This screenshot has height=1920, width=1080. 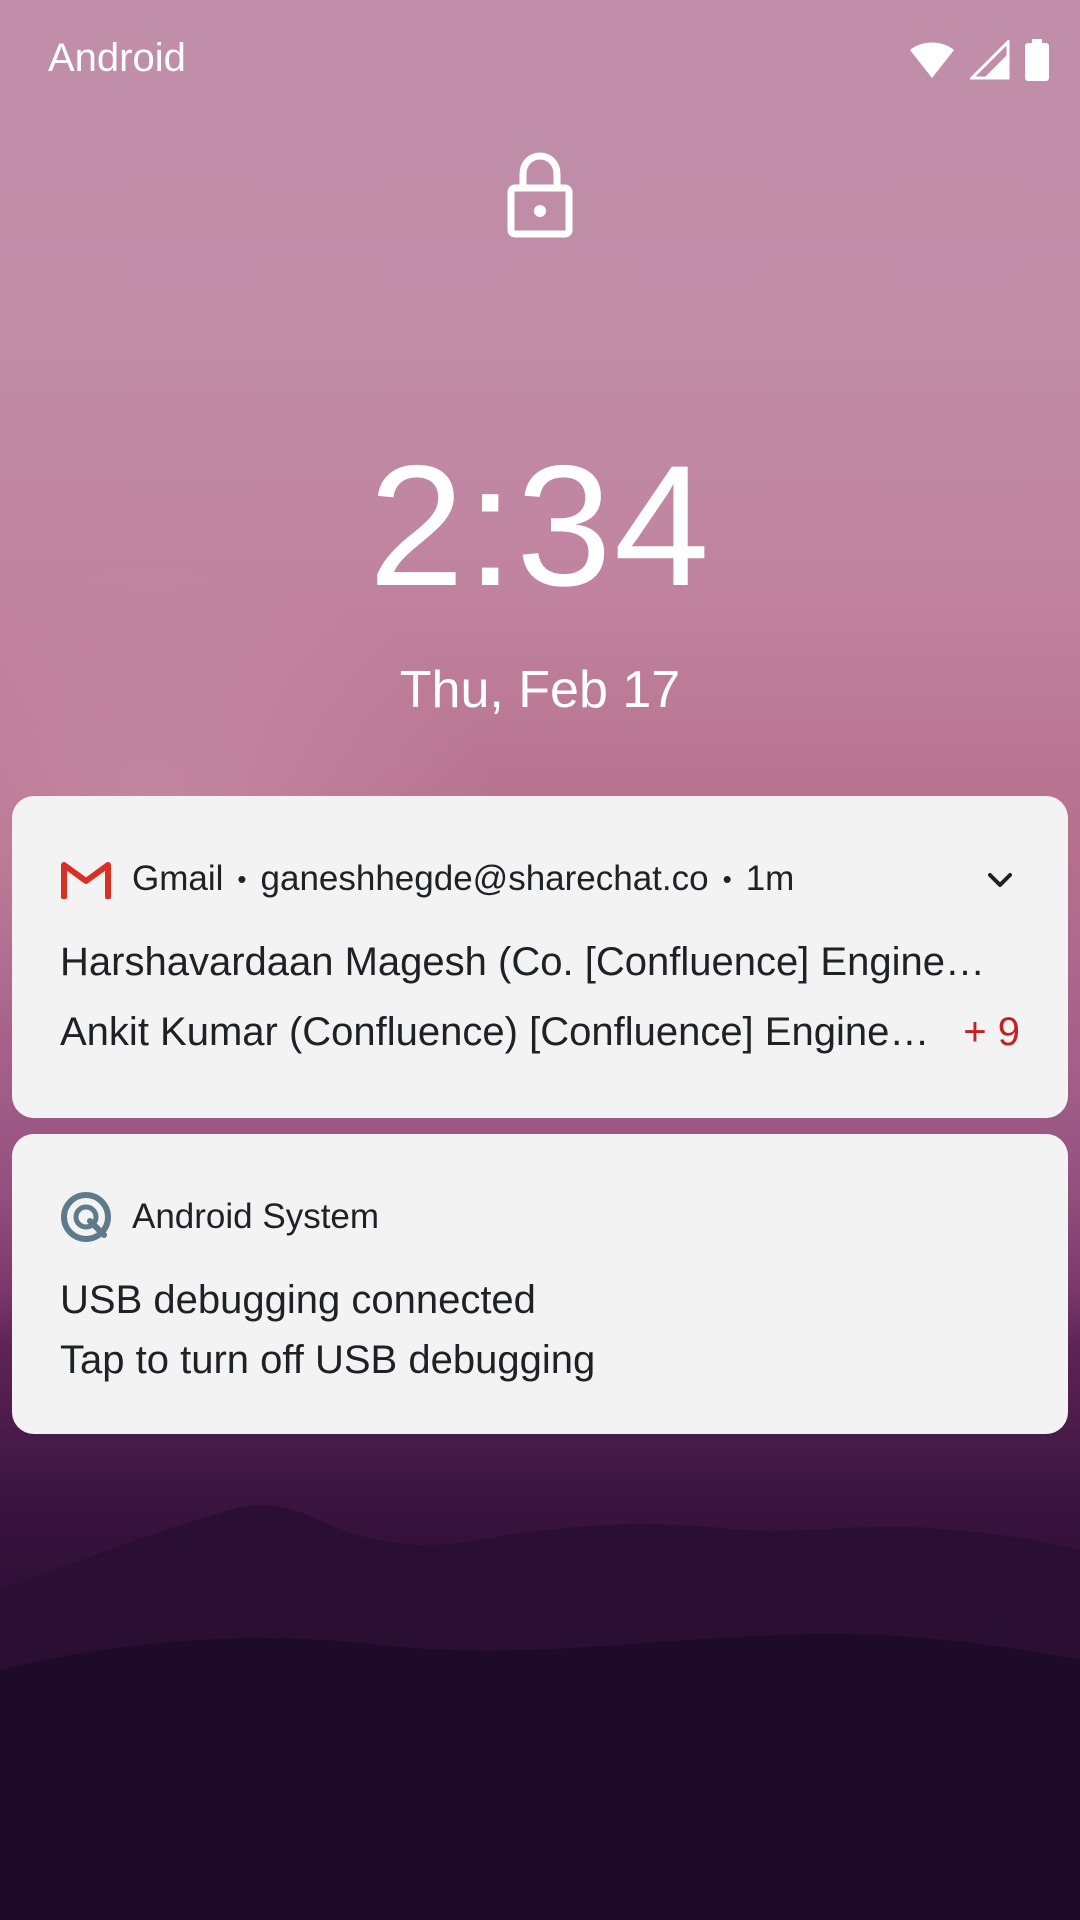 What do you see at coordinates (770, 878) in the screenshot?
I see `notification-time: 1m` at bounding box center [770, 878].